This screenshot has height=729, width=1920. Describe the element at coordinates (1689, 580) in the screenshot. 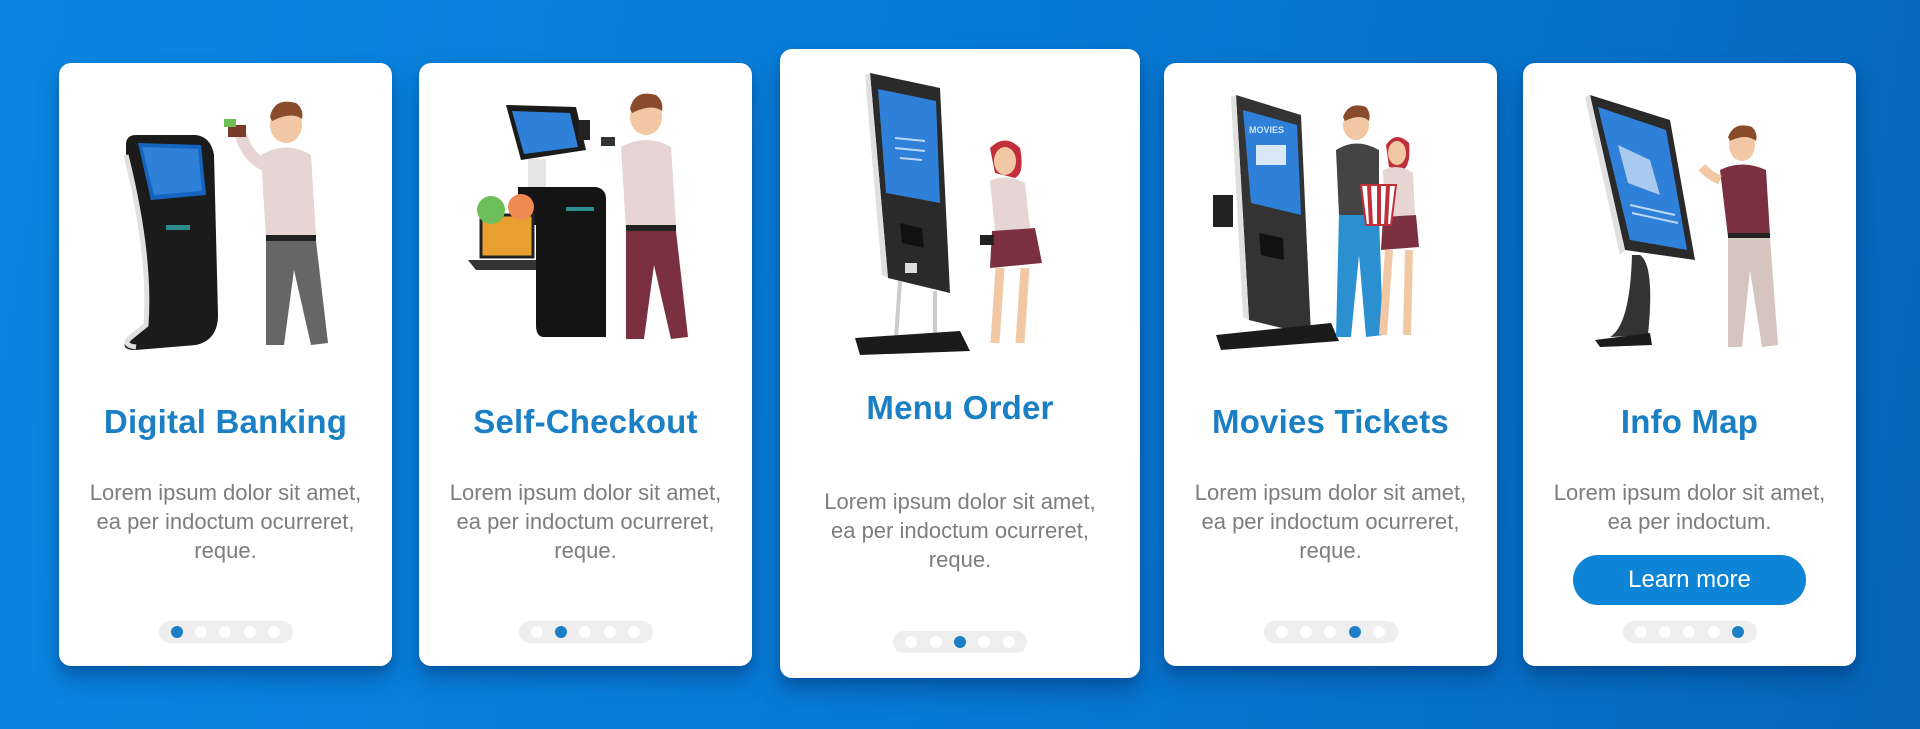

I see `learn-more-button: Learn more` at that location.